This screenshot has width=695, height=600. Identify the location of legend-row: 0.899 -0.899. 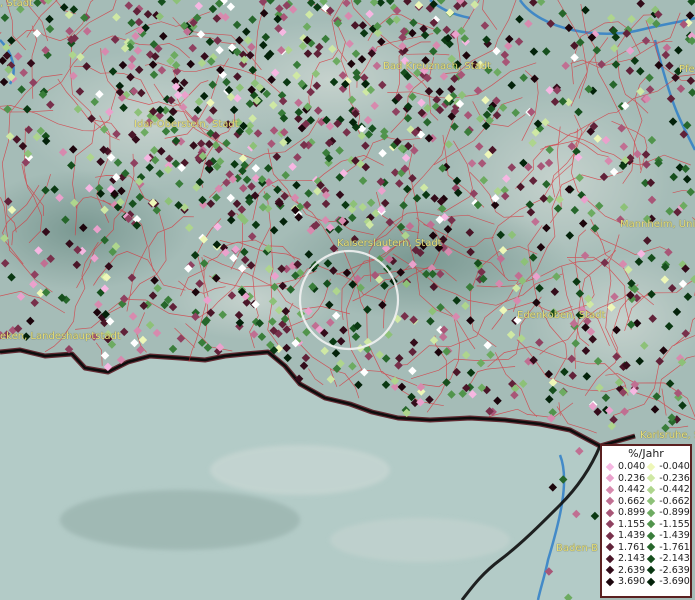
(647, 513).